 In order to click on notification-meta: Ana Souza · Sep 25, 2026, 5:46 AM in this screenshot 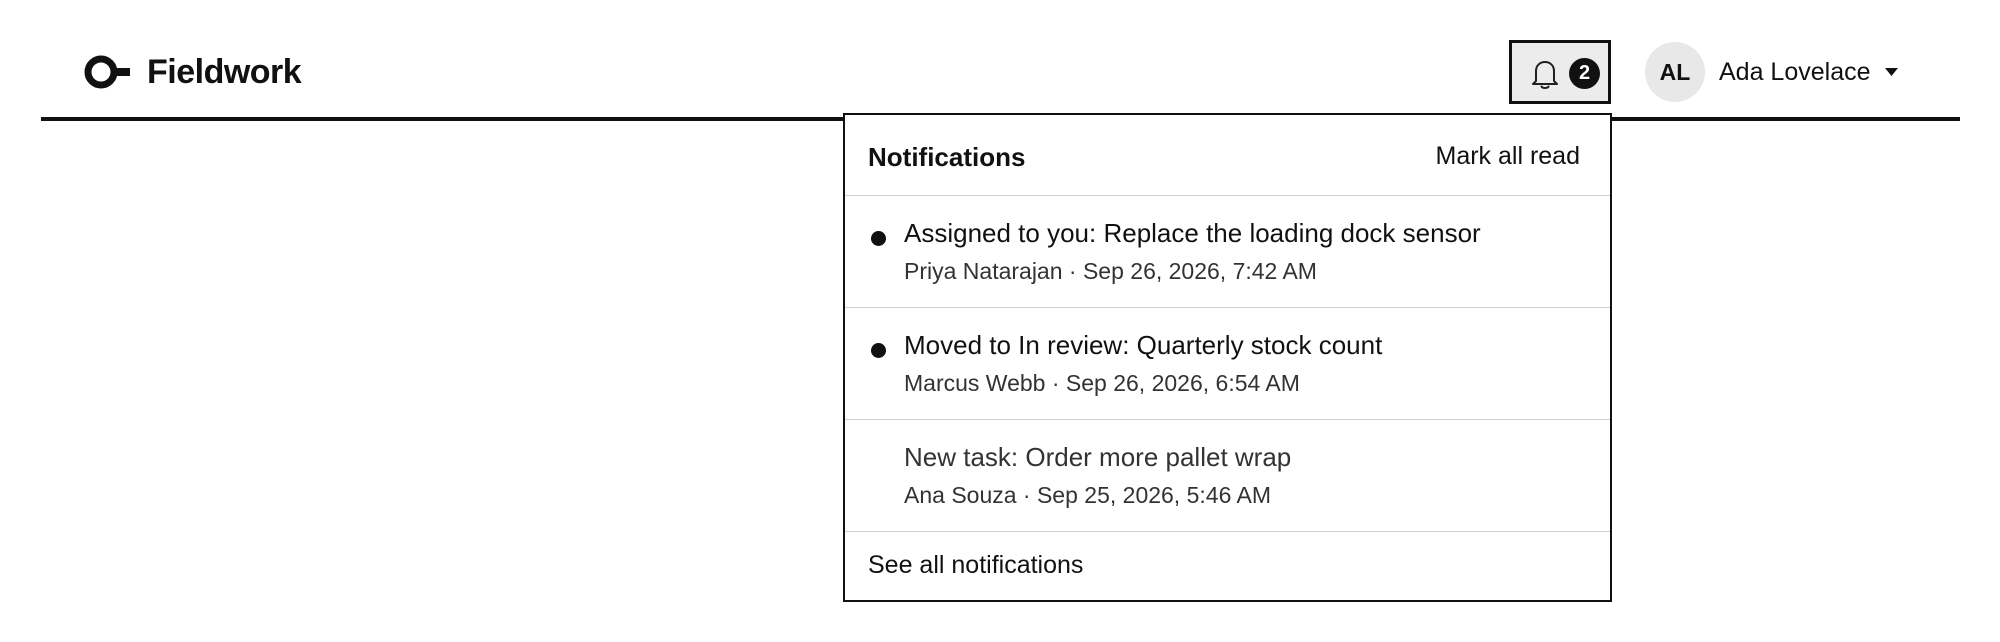, I will do `click(1087, 495)`.